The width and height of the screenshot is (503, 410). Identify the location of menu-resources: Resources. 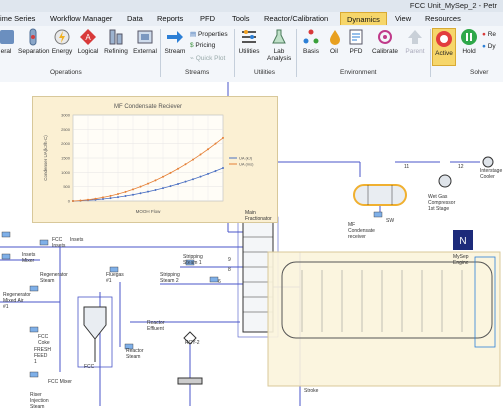
(443, 18).